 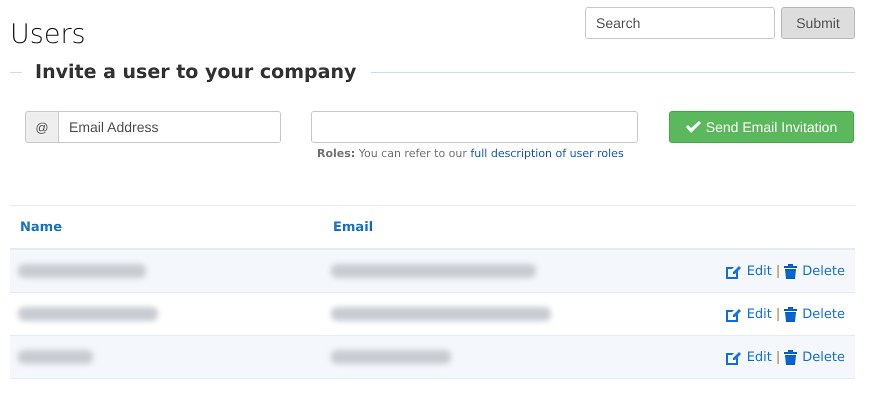 What do you see at coordinates (170, 127) in the screenshot?
I see `email-field: Email Address` at bounding box center [170, 127].